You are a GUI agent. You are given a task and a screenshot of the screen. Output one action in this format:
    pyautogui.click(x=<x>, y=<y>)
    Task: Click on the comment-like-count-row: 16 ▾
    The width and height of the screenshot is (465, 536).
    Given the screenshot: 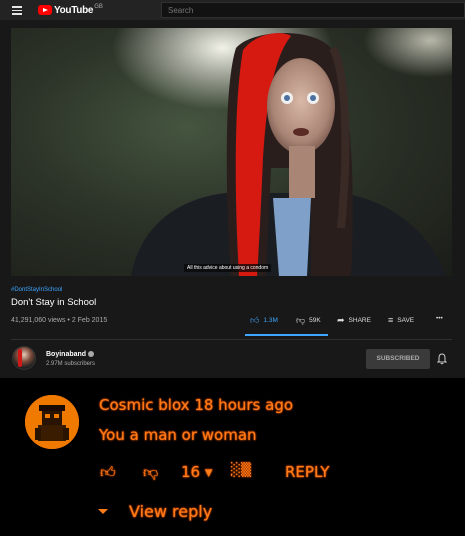 What is the action you would take?
    pyautogui.click(x=196, y=472)
    